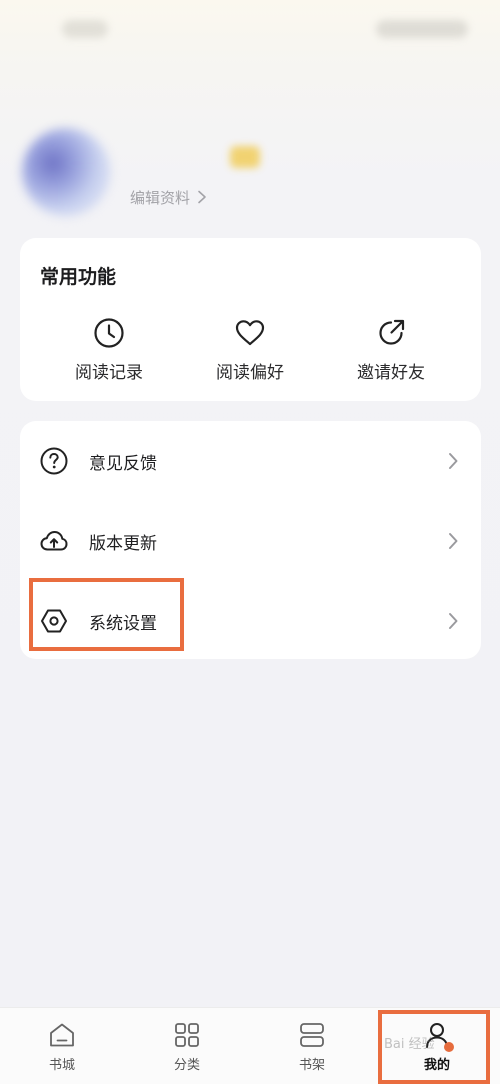  I want to click on card-title: 常用功能, so click(78, 277).